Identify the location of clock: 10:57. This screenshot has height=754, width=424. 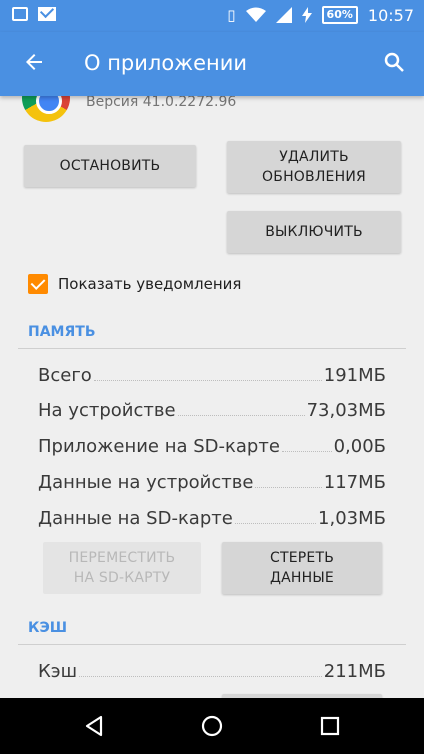
(390, 15).